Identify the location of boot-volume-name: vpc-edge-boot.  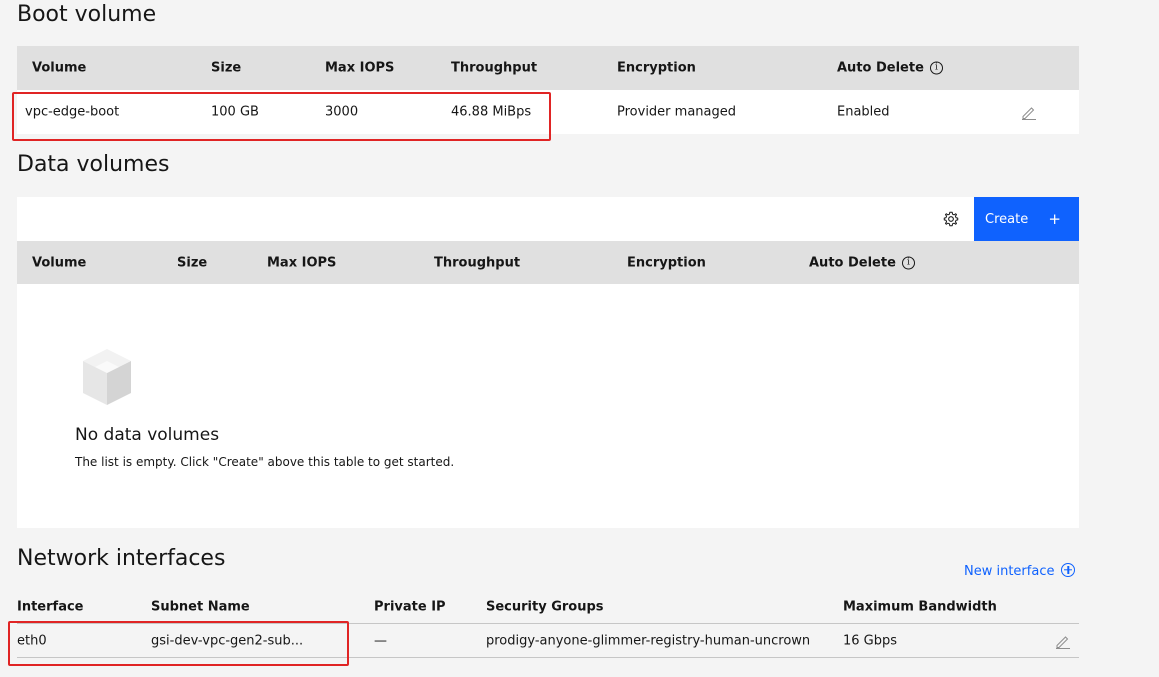
(72, 112).